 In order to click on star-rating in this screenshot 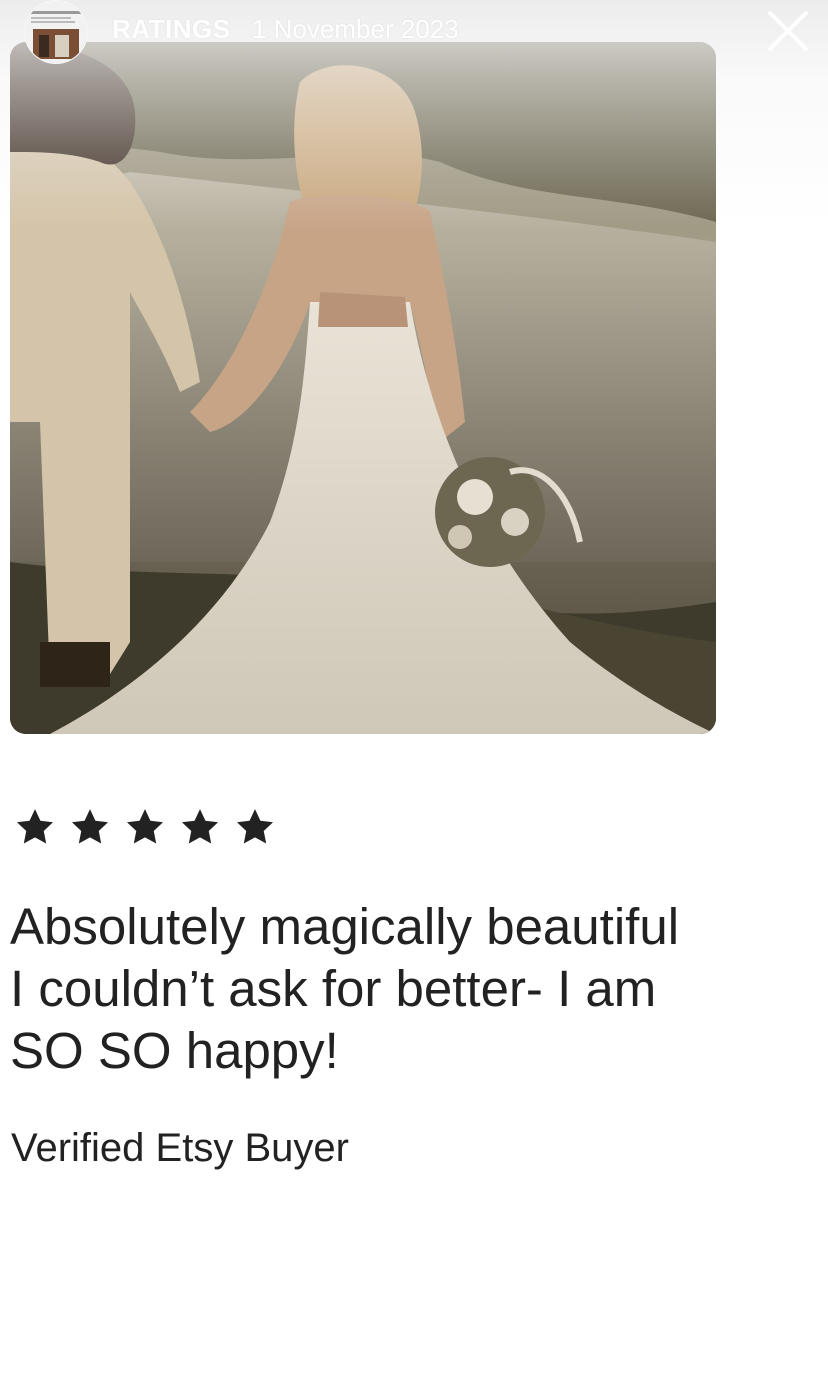, I will do `click(145, 827)`.